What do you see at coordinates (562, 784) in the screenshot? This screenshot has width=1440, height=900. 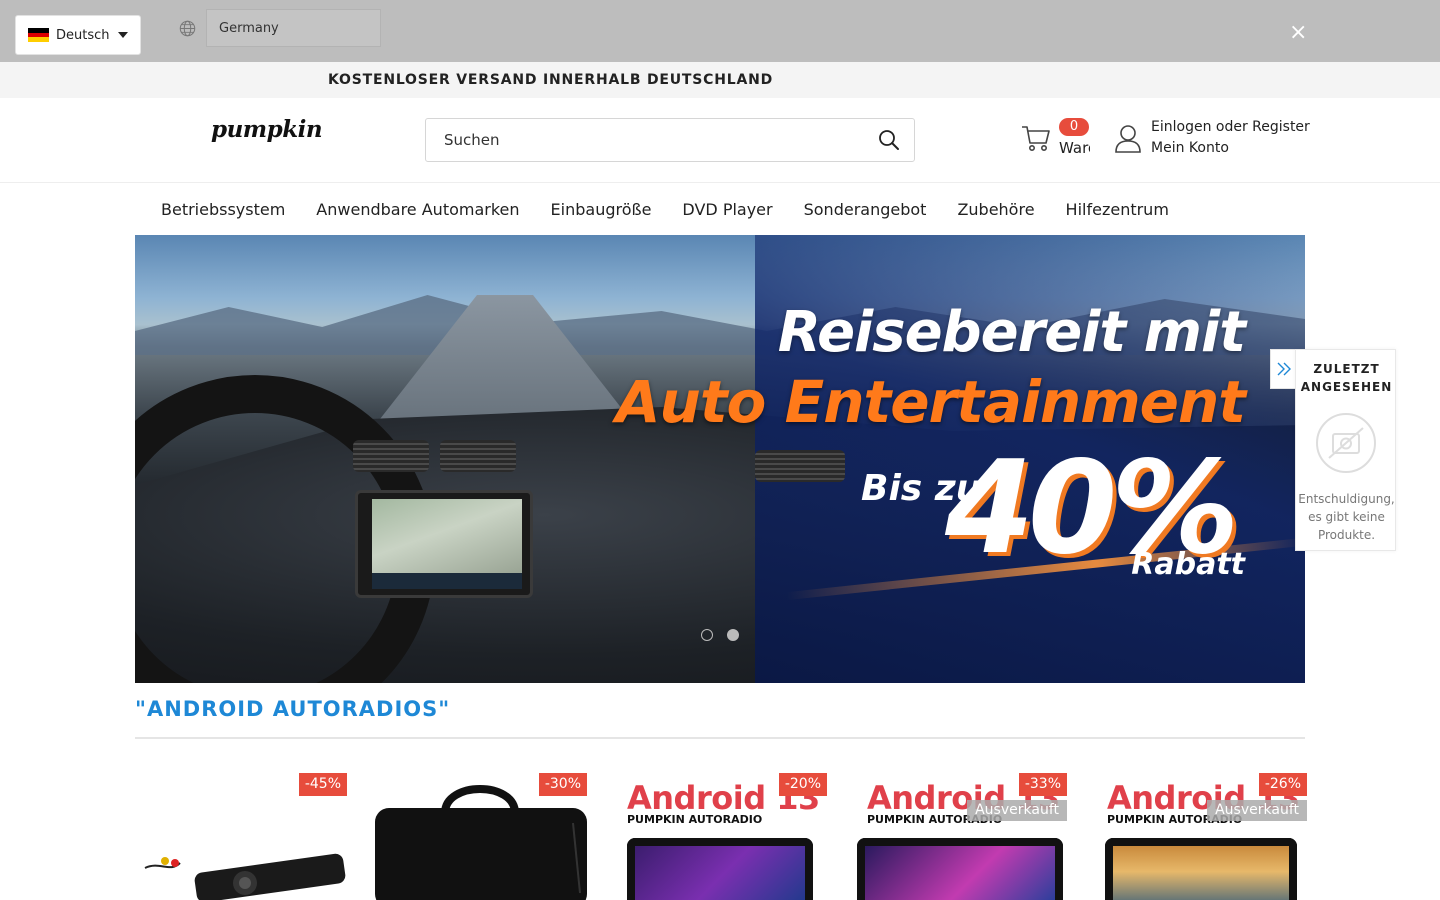 I see `discount-badge: -30%` at bounding box center [562, 784].